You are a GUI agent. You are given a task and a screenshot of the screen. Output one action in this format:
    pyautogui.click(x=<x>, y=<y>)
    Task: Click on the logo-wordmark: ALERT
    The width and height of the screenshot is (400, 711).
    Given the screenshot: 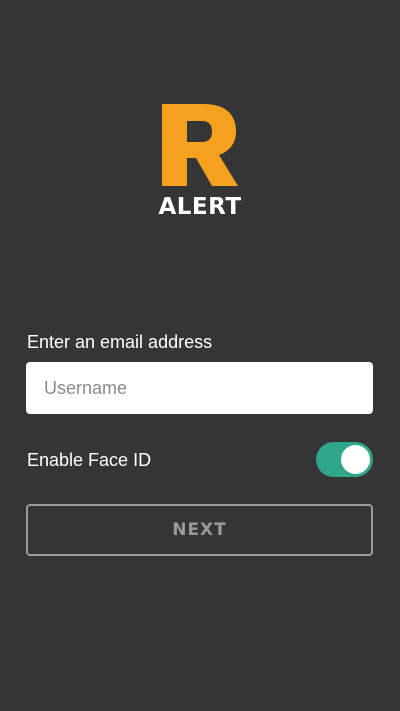 What is the action you would take?
    pyautogui.click(x=200, y=207)
    